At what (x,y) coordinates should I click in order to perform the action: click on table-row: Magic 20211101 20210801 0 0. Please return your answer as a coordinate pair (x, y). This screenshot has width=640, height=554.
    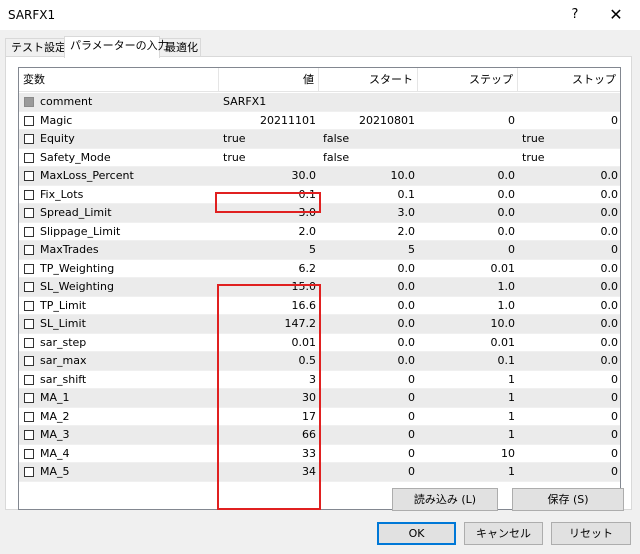
    Looking at the image, I should click on (319, 121).